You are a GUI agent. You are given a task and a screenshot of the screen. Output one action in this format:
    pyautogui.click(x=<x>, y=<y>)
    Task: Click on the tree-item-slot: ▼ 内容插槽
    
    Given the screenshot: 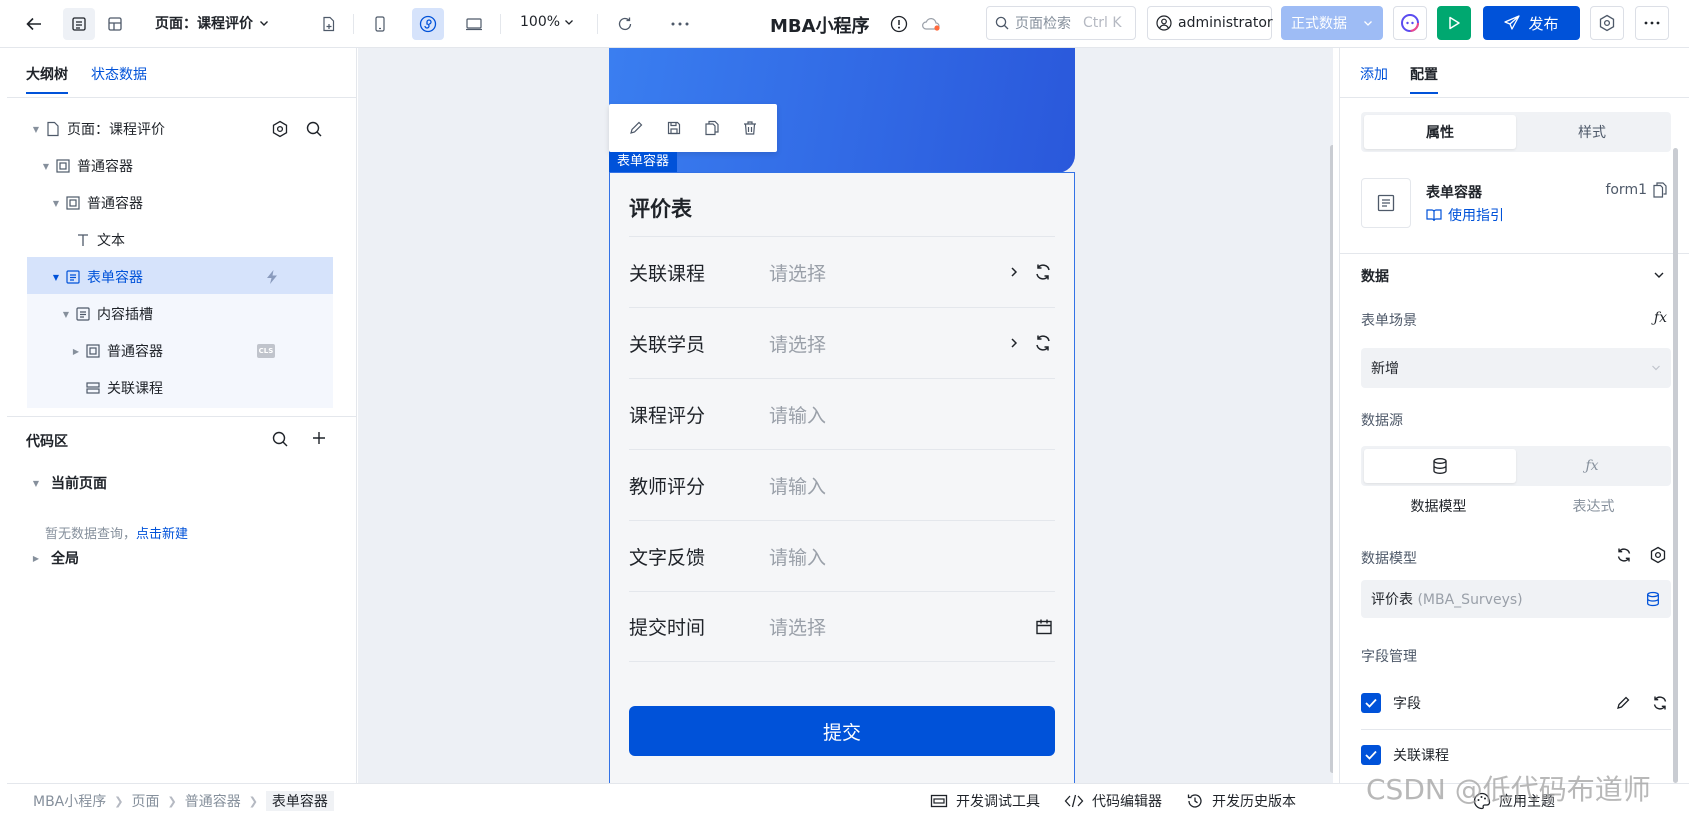 What is the action you would take?
    pyautogui.click(x=180, y=314)
    